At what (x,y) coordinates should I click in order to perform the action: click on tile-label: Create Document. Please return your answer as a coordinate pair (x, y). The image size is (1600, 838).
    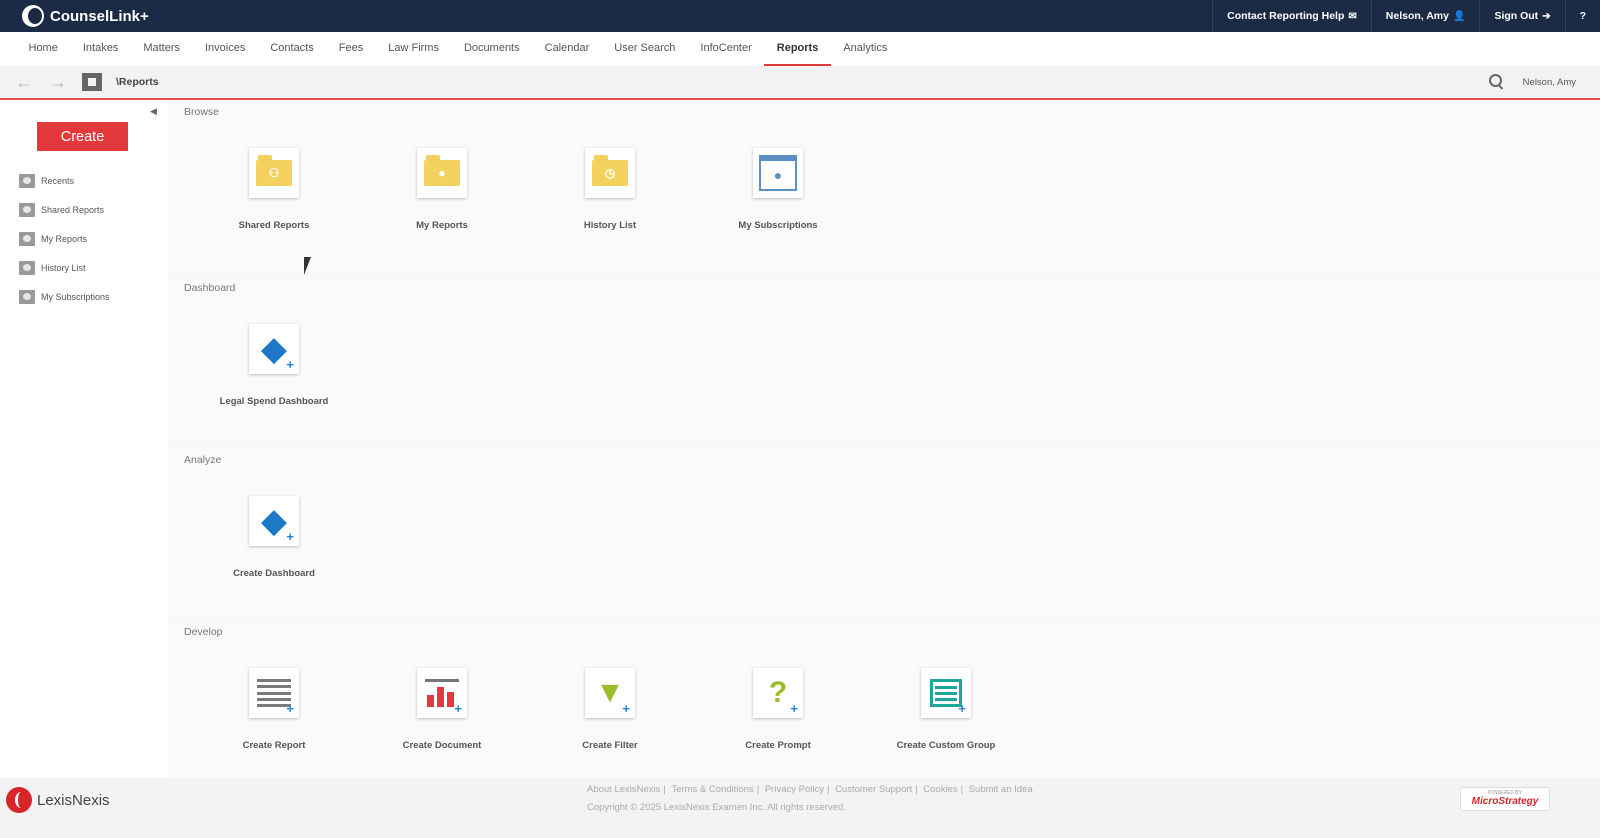
    Looking at the image, I should click on (442, 745).